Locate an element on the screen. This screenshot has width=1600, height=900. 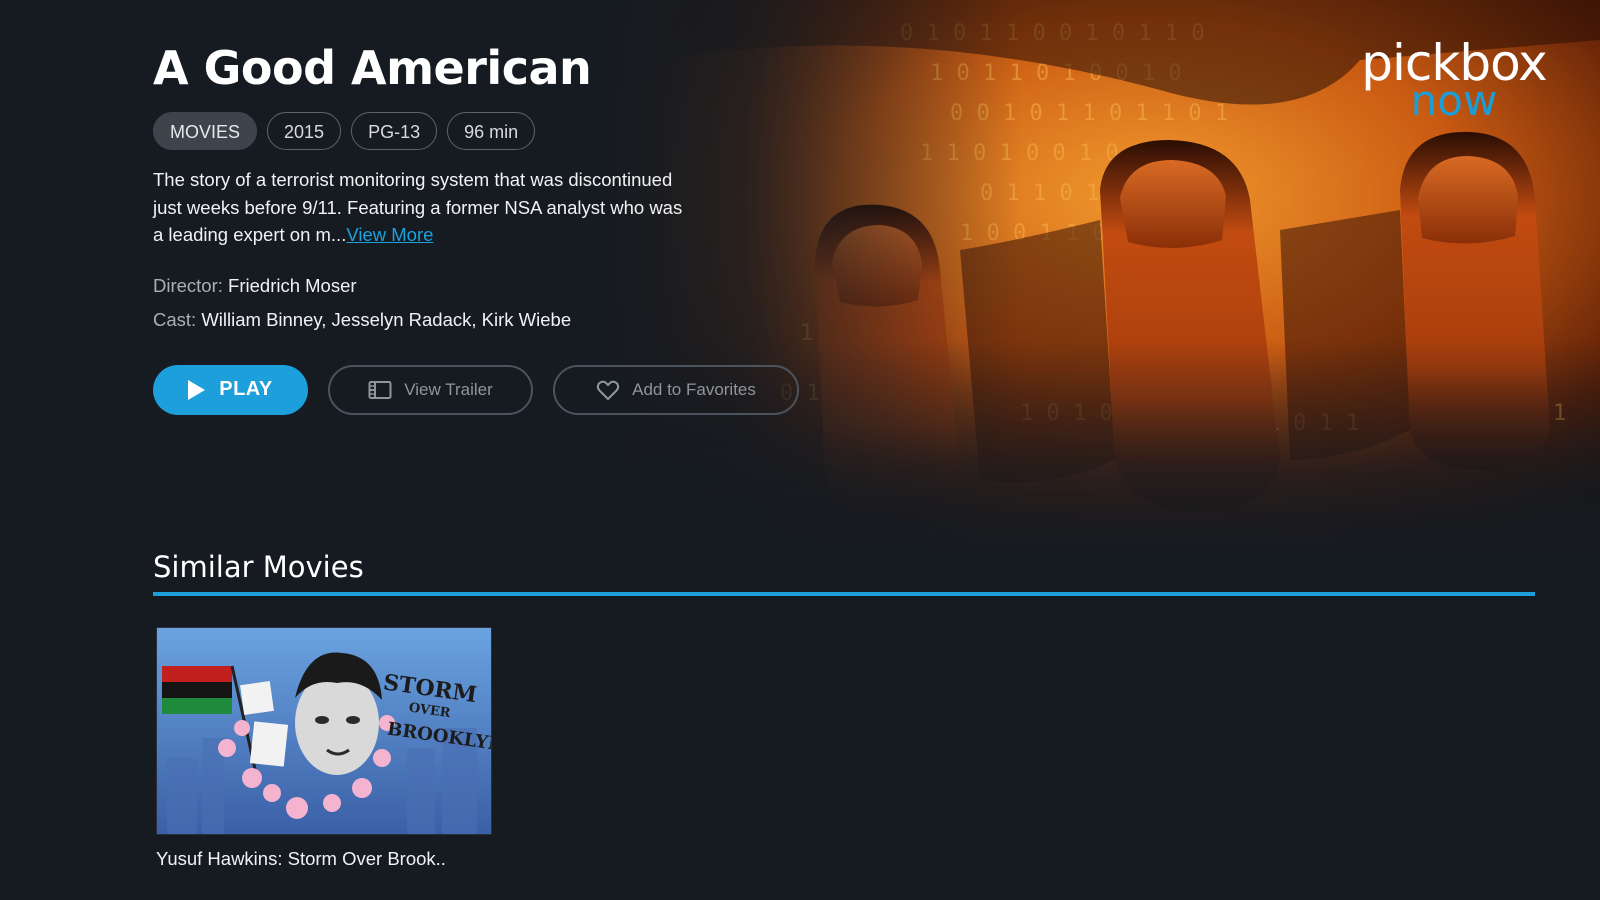
director-name: Friedrich Moser is located at coordinates (292, 285).